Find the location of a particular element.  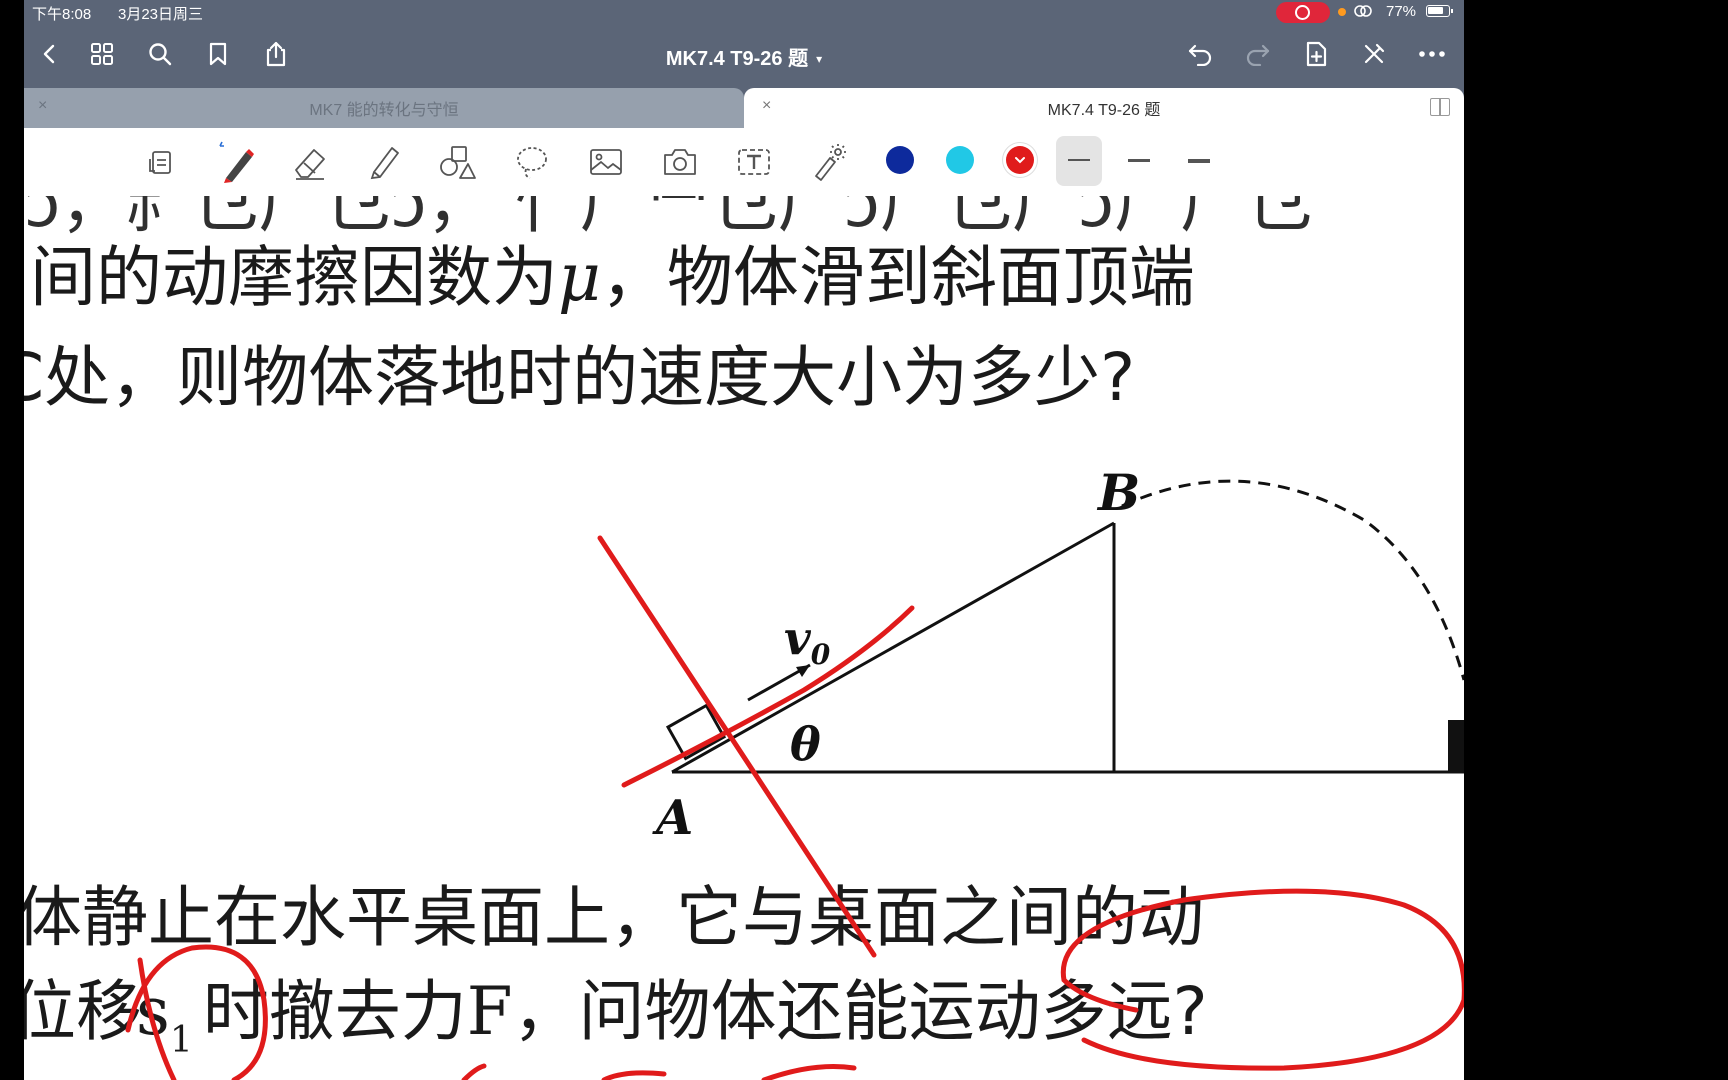

ink-incline-stroke is located at coordinates (768, 696).